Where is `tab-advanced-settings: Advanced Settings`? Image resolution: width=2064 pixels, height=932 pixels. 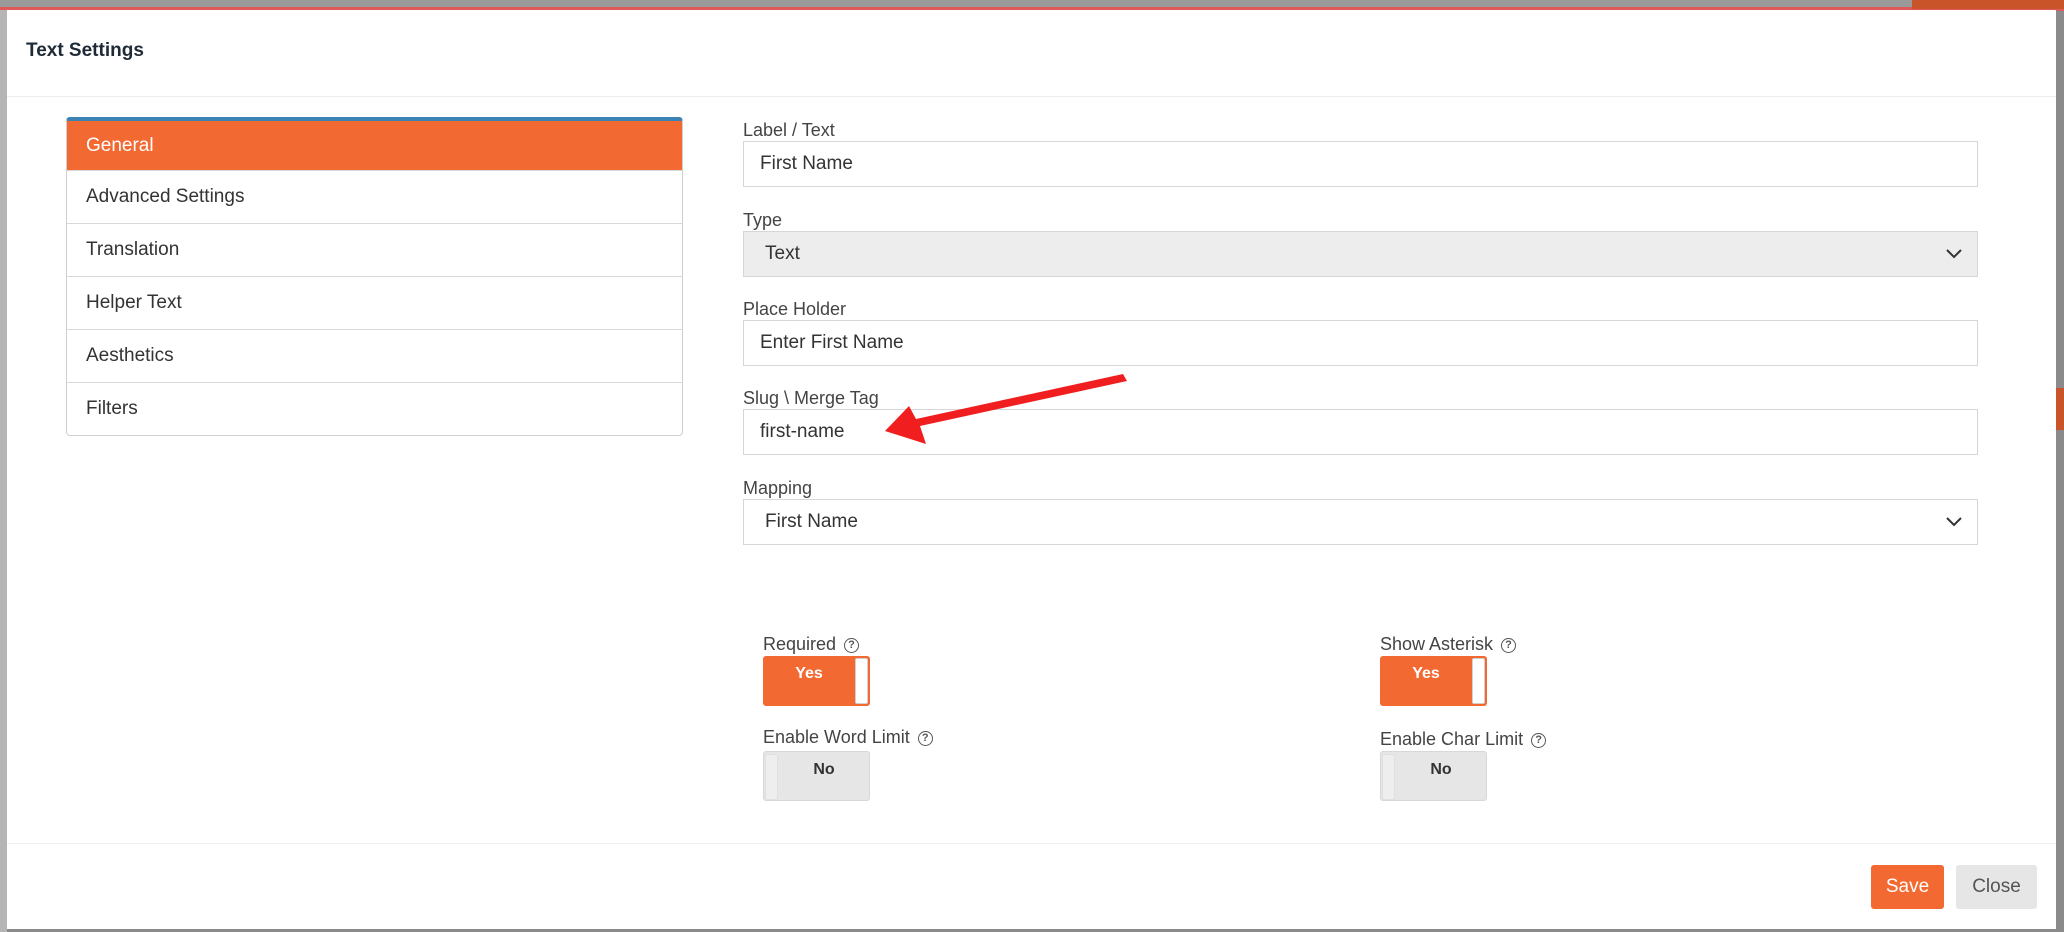 tab-advanced-settings: Advanced Settings is located at coordinates (374, 196).